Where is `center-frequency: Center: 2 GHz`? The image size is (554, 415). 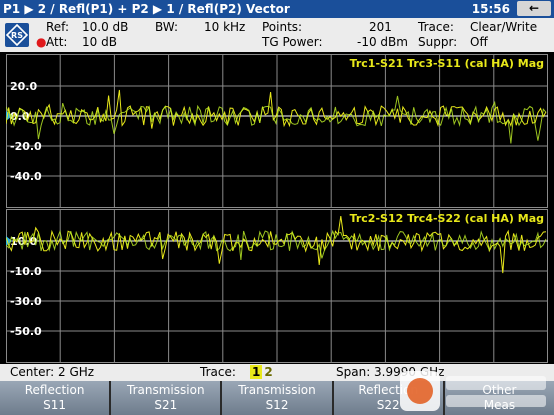 center-frequency: Center: 2 GHz is located at coordinates (52, 372).